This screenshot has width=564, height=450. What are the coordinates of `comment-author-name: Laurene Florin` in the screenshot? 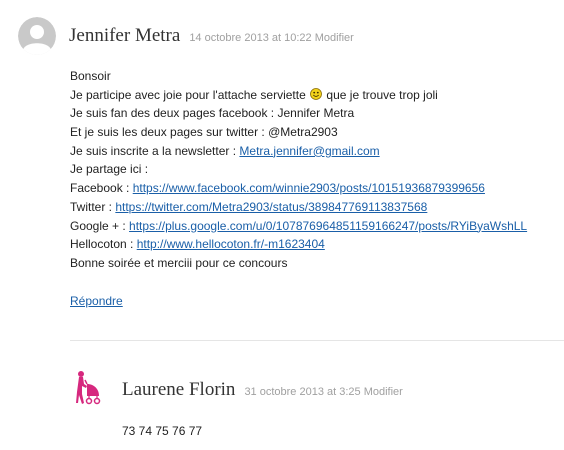 It's located at (179, 389).